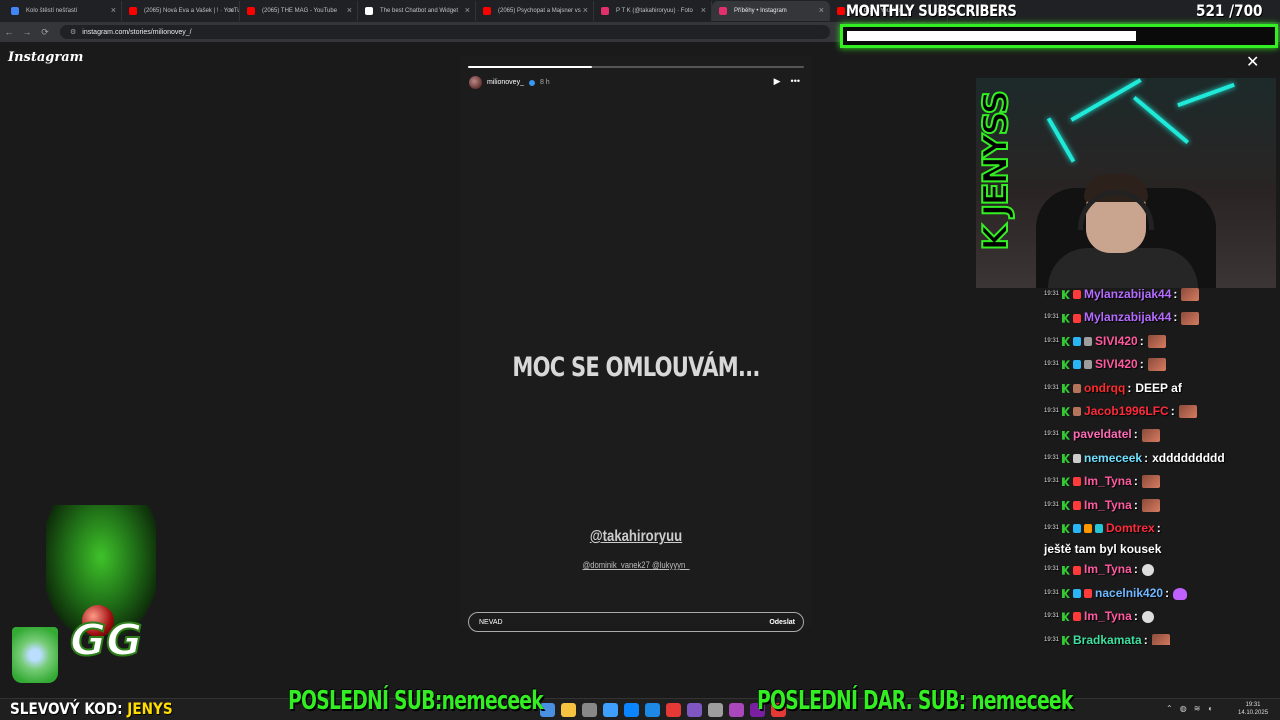  Describe the element at coordinates (1126, 183) in the screenshot. I see `webcam-feed` at that location.